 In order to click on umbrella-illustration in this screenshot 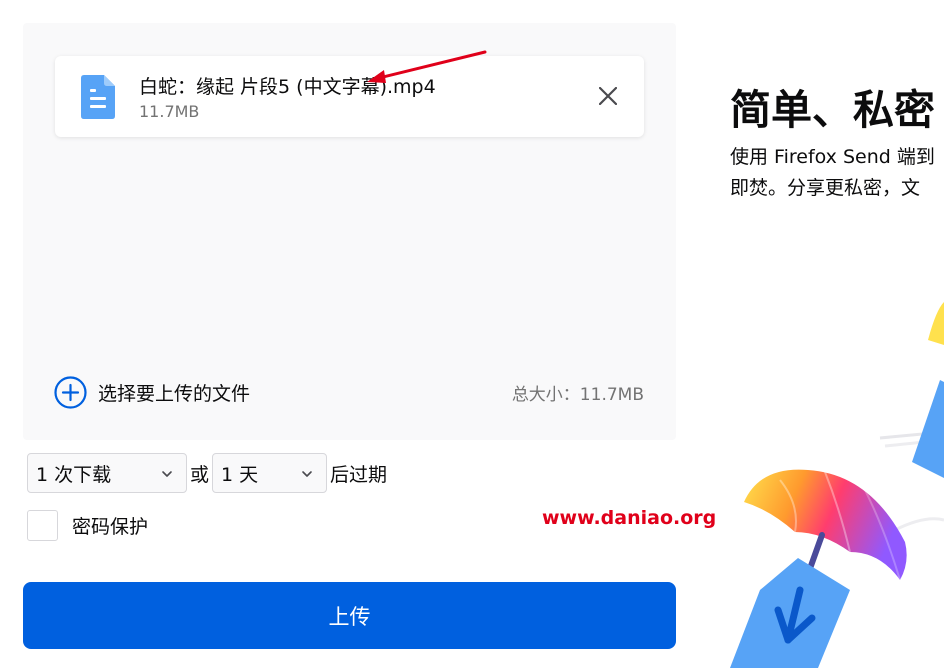, I will do `click(837, 485)`.